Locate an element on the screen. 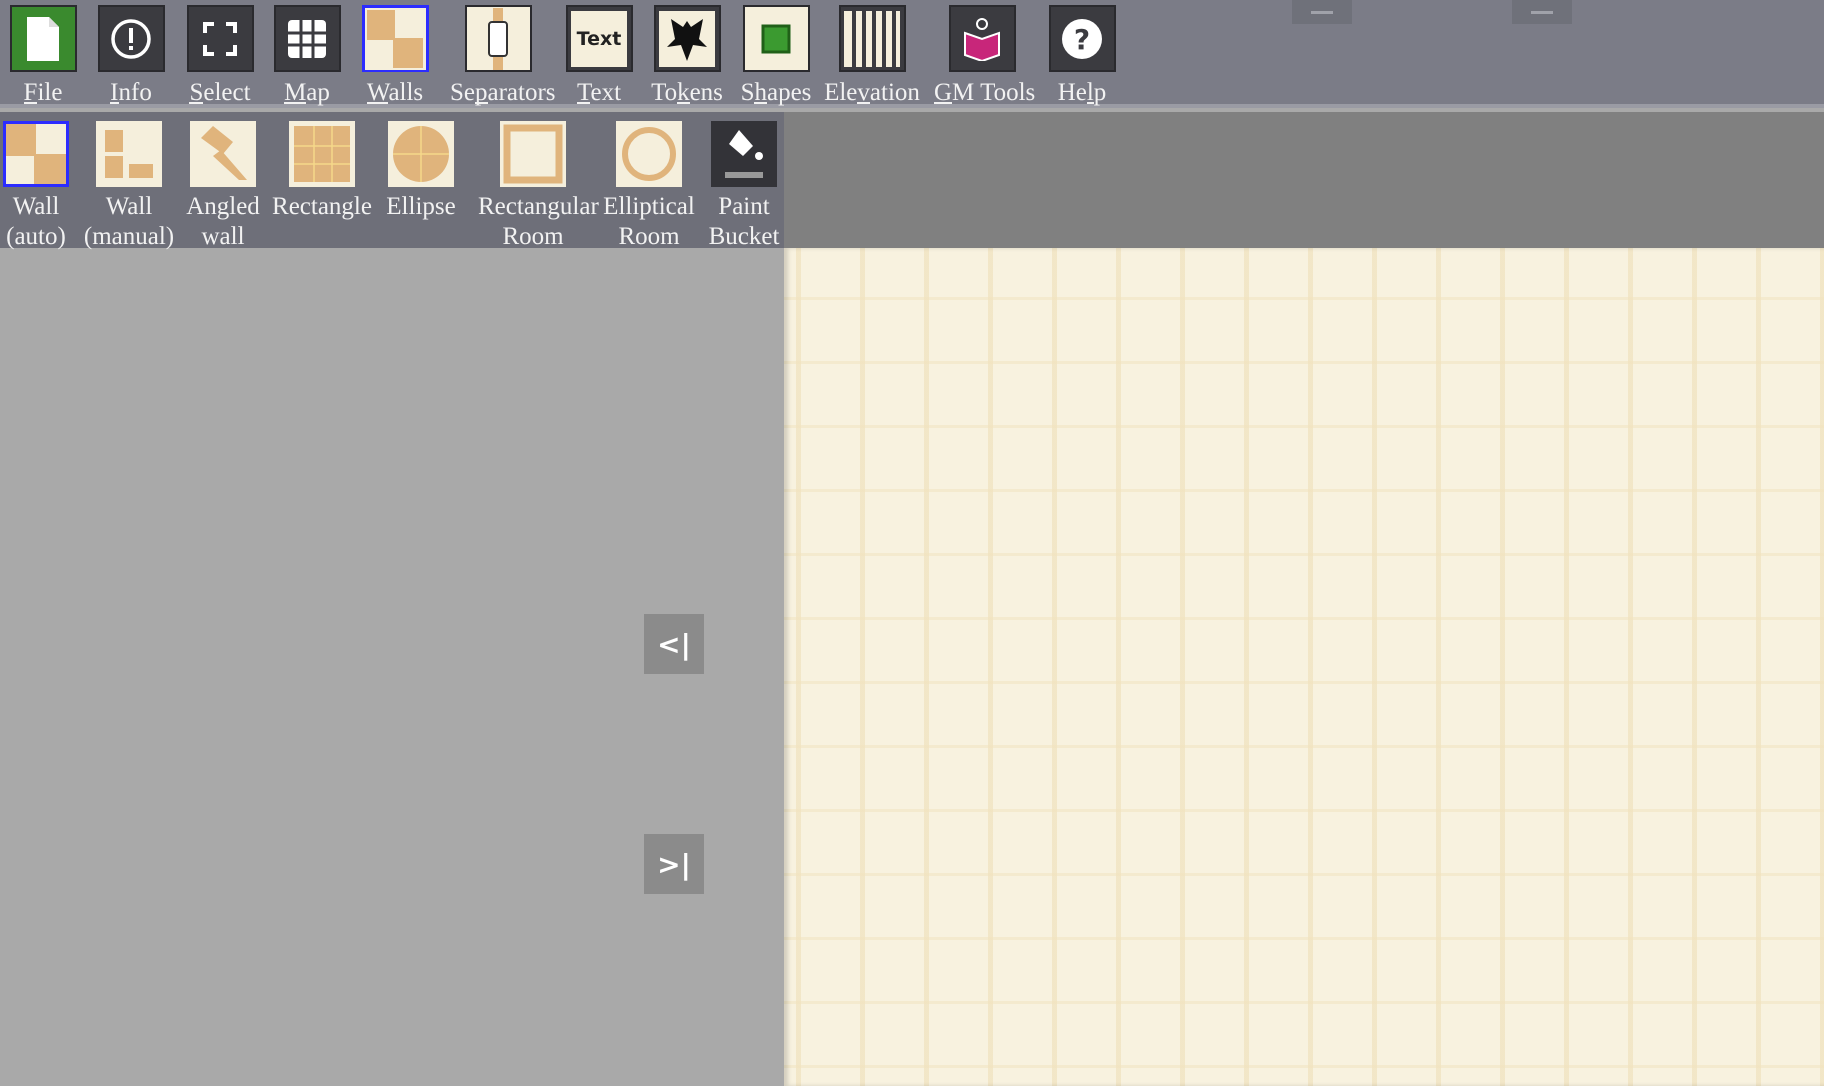 The width and height of the screenshot is (1824, 1086). dragon-token-icon is located at coordinates (687, 38).